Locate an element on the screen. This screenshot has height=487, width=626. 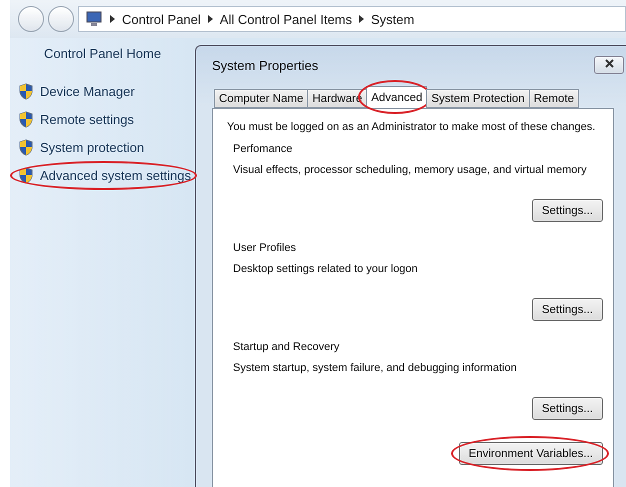
tab: System Protection is located at coordinates (478, 98).